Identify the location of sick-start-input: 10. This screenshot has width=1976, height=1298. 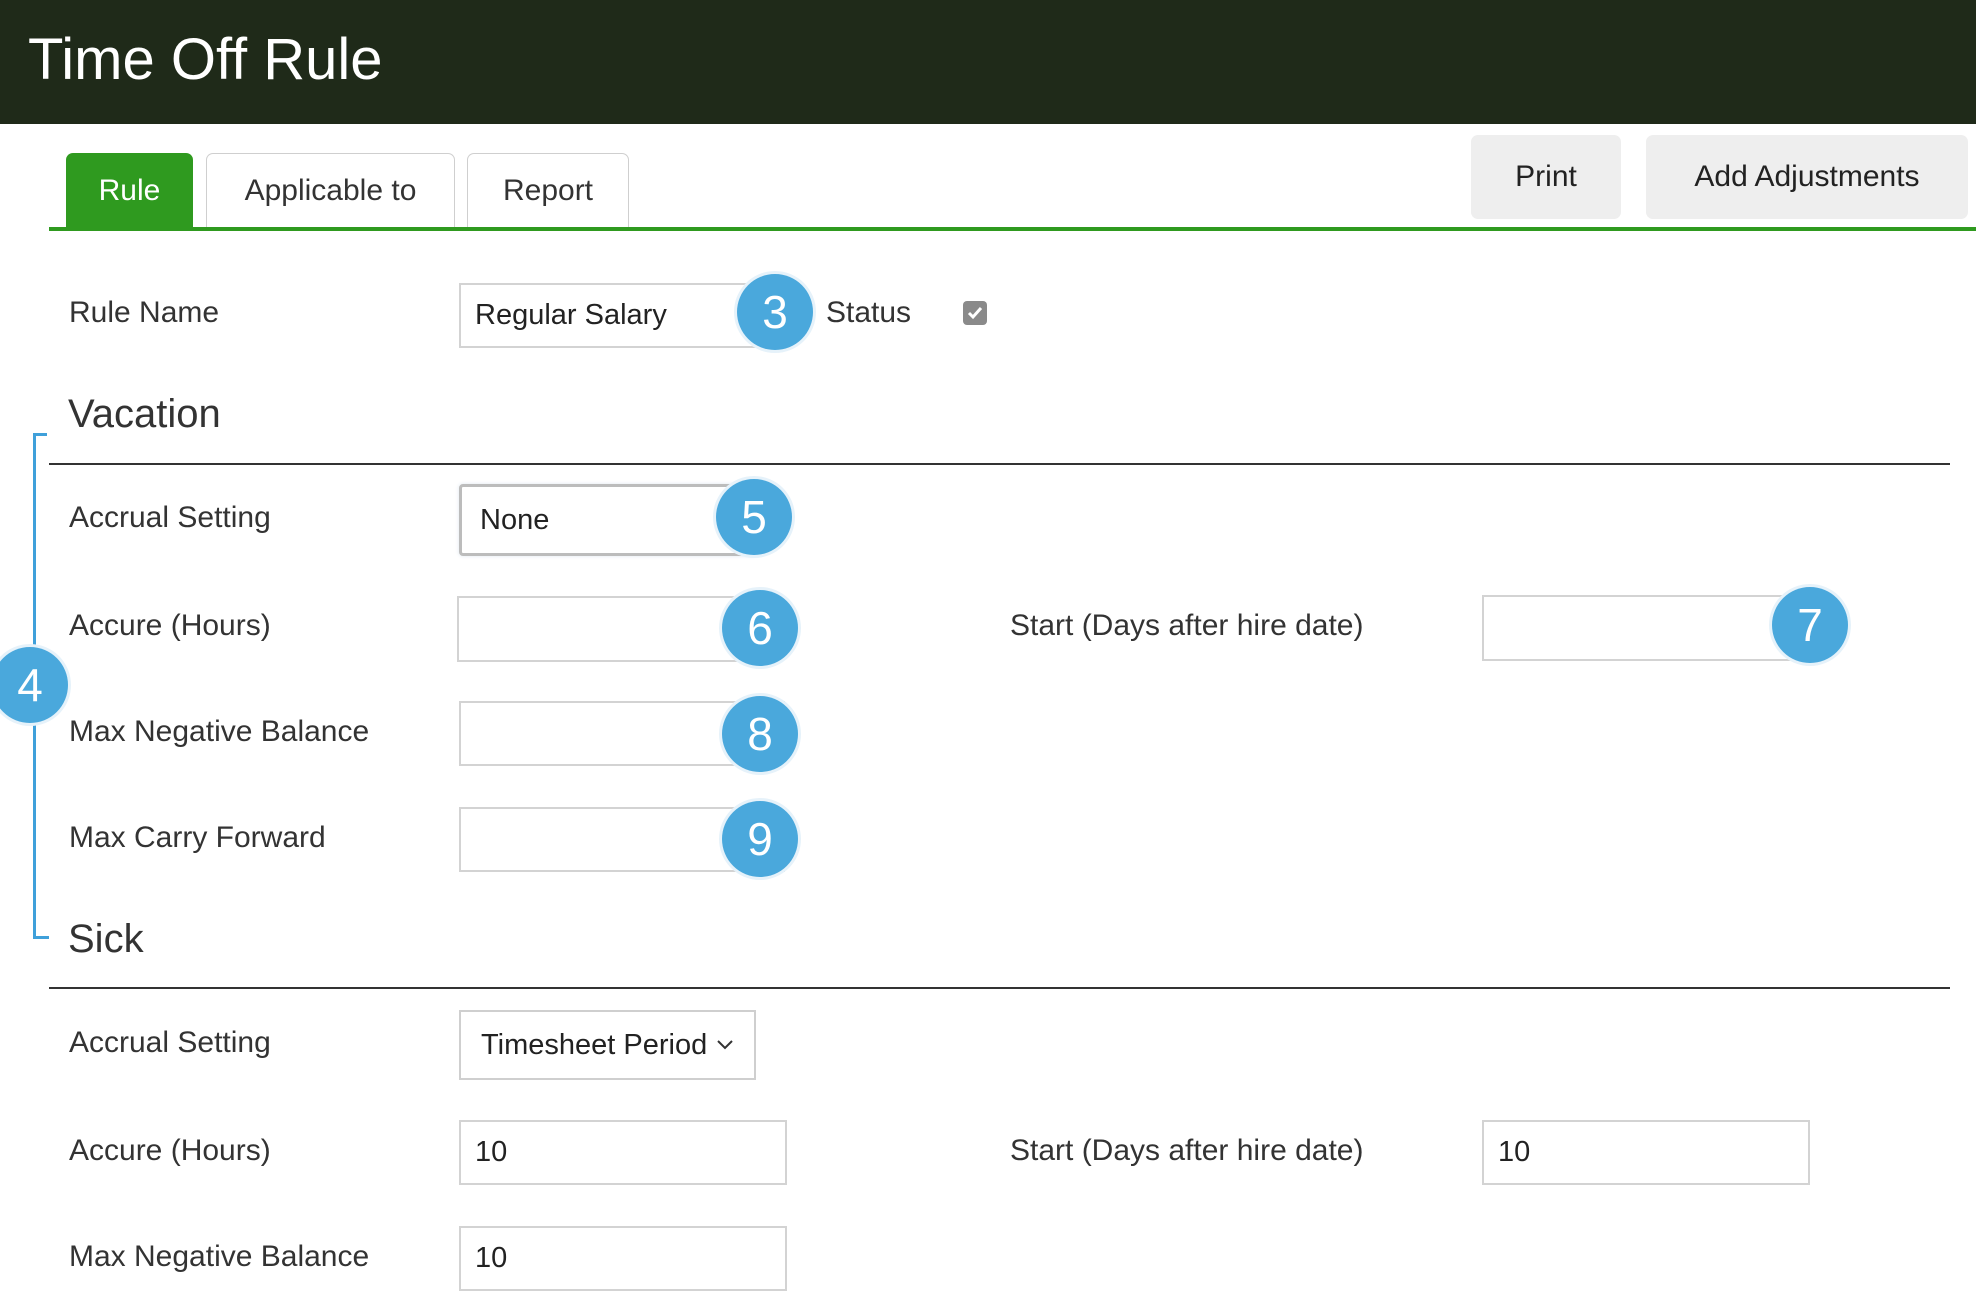
(1646, 1152).